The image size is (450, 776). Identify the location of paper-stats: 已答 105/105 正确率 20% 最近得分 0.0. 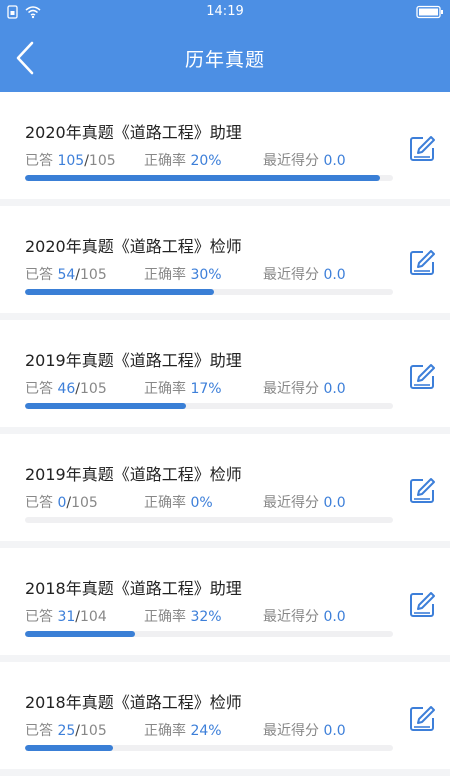
(205, 160).